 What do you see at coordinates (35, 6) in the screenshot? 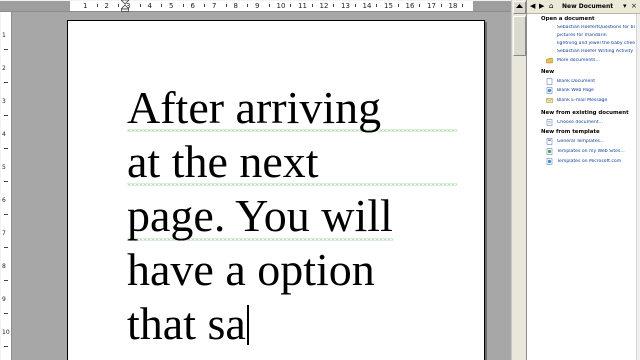
I see `ruler-left-margin` at bounding box center [35, 6].